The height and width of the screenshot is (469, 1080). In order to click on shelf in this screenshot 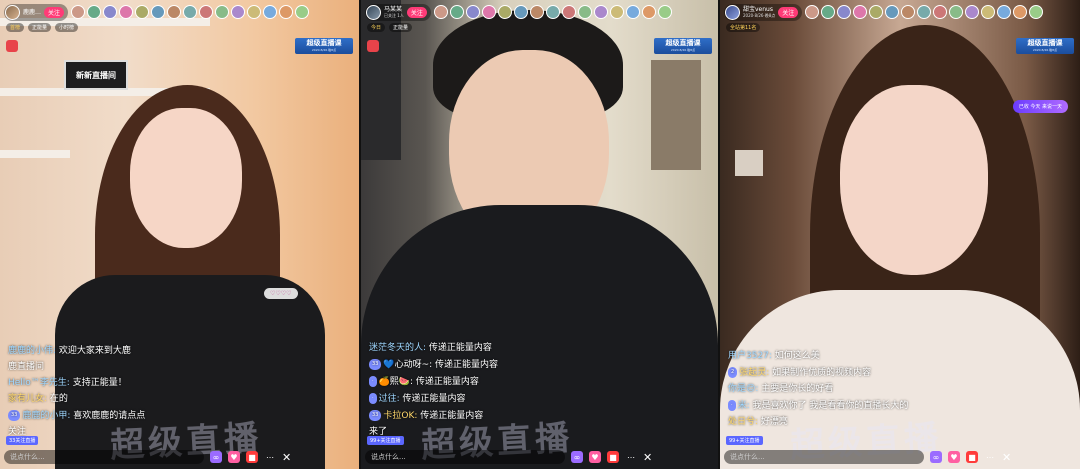, I will do `click(35, 154)`.